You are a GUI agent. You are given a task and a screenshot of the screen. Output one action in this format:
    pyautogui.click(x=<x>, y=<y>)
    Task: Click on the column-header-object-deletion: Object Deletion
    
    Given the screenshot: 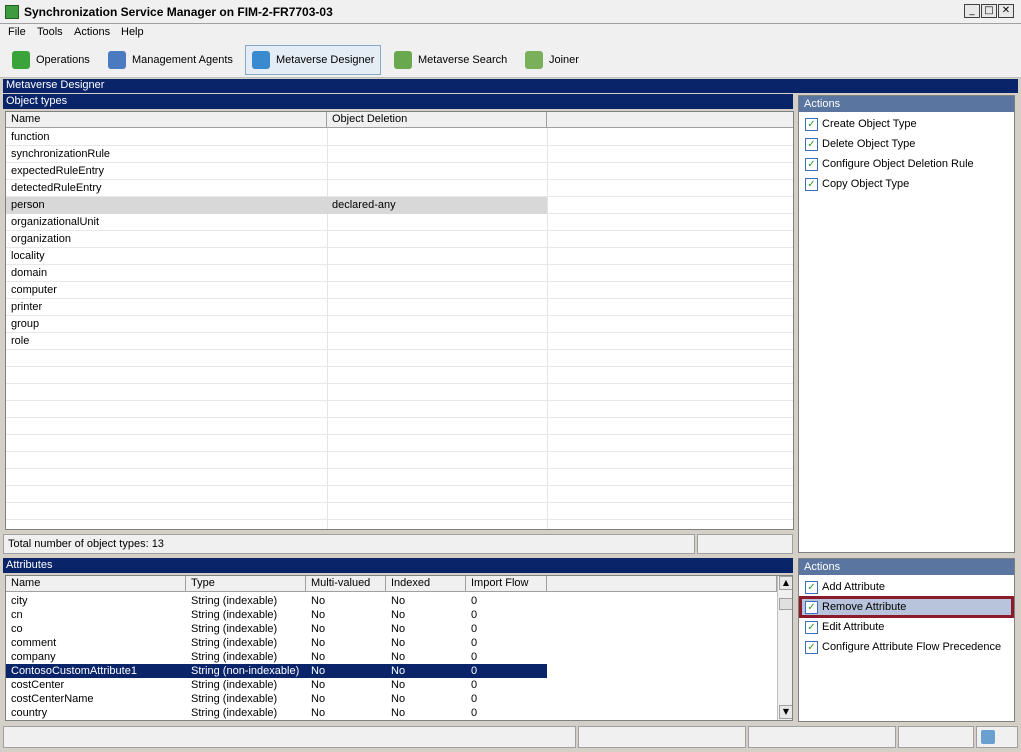 What is the action you would take?
    pyautogui.click(x=437, y=120)
    